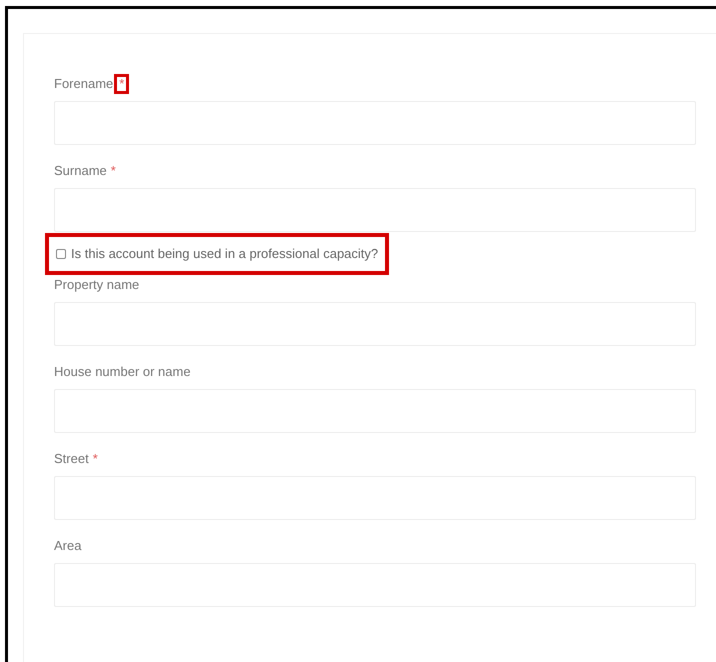  Describe the element at coordinates (71, 459) in the screenshot. I see `field-label: Street` at that location.